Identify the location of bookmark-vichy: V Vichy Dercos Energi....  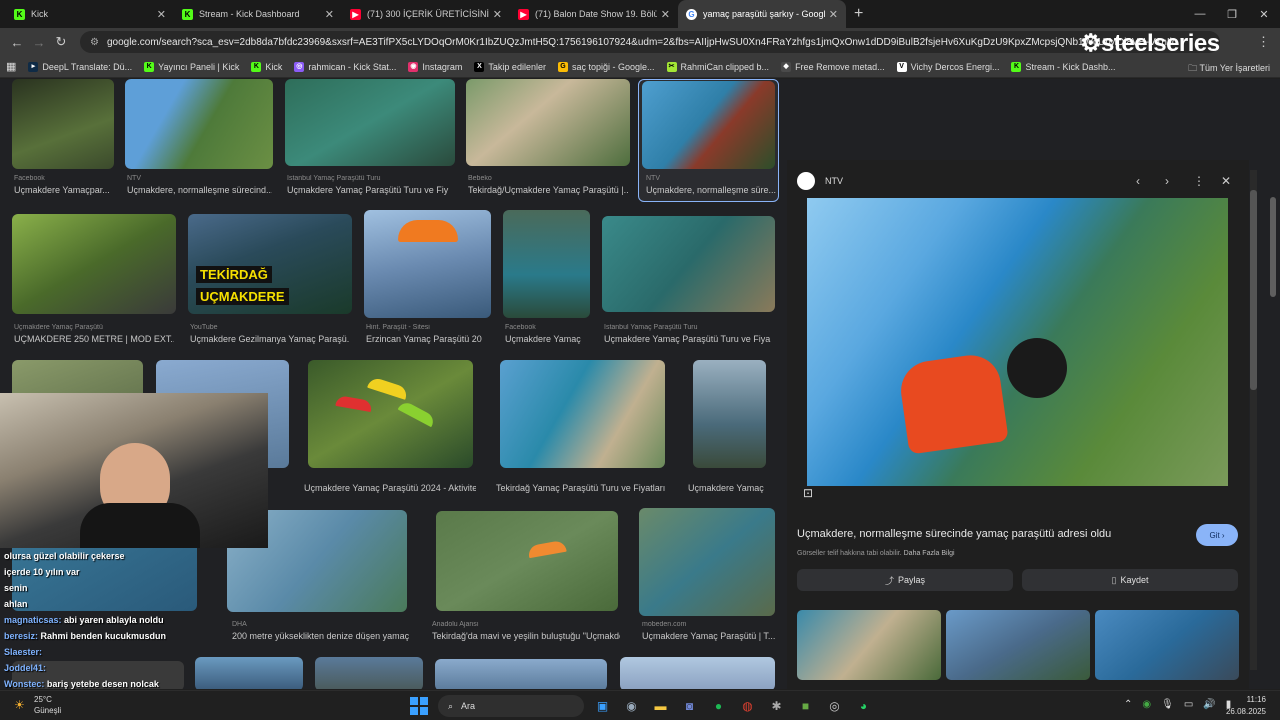
(947, 66).